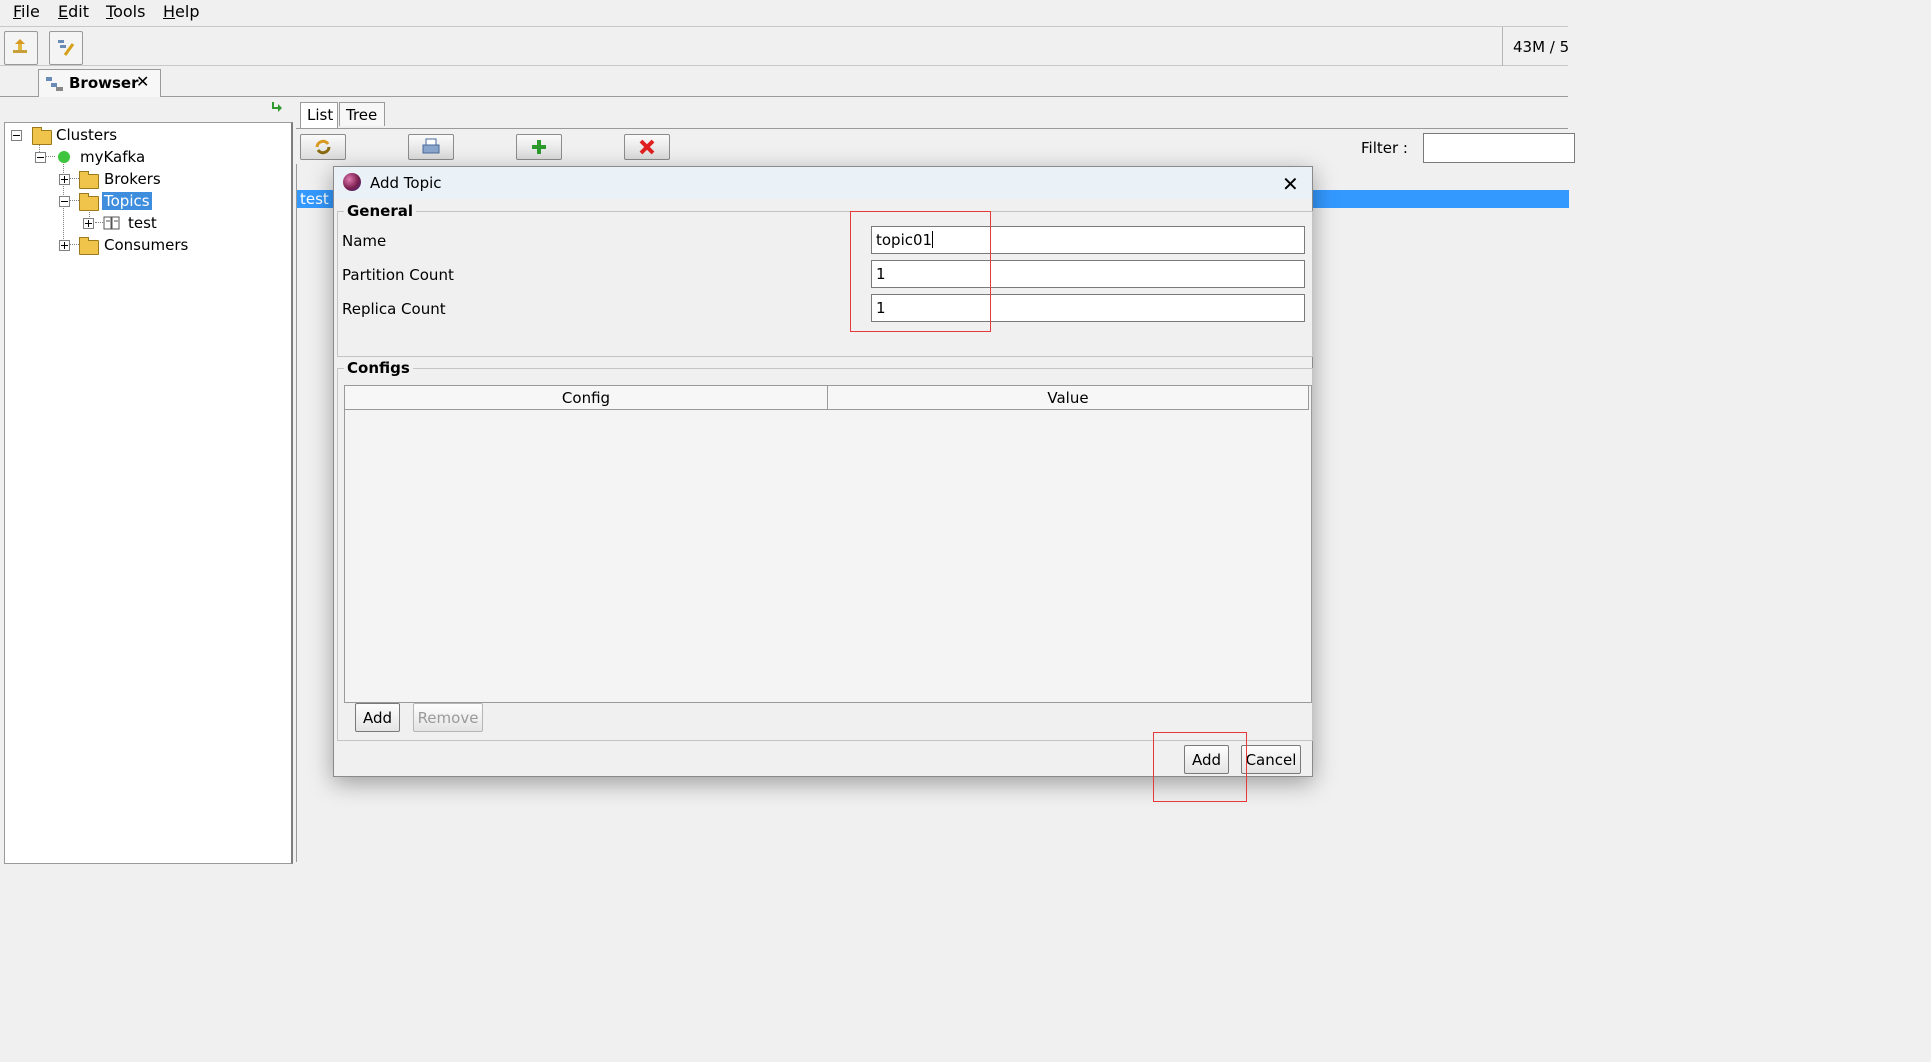  I want to click on replica-count-label: Replica Count, so click(394, 309).